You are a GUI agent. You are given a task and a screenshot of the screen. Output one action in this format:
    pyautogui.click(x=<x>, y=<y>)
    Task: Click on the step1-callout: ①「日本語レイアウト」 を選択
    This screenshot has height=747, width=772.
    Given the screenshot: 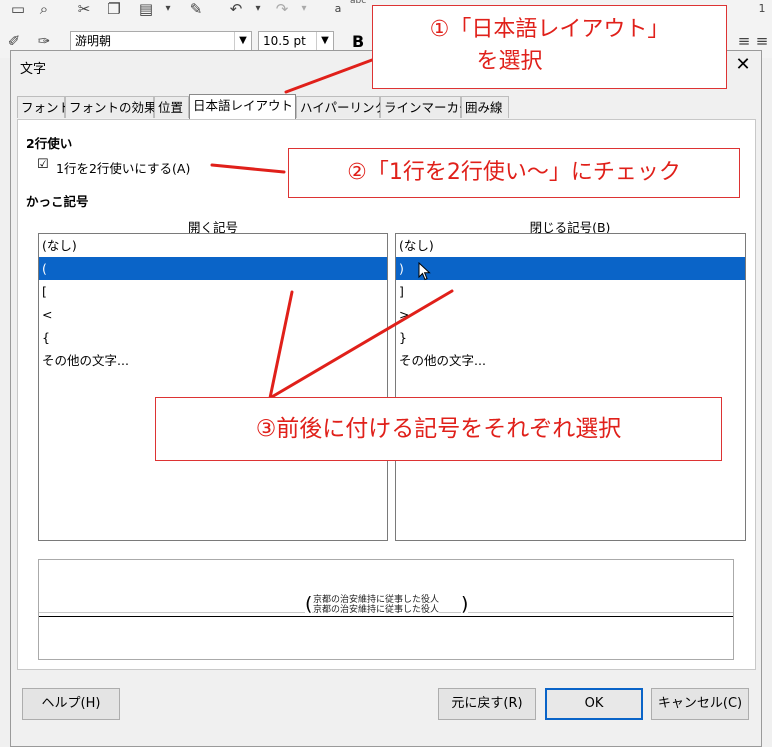 What is the action you would take?
    pyautogui.click(x=549, y=47)
    